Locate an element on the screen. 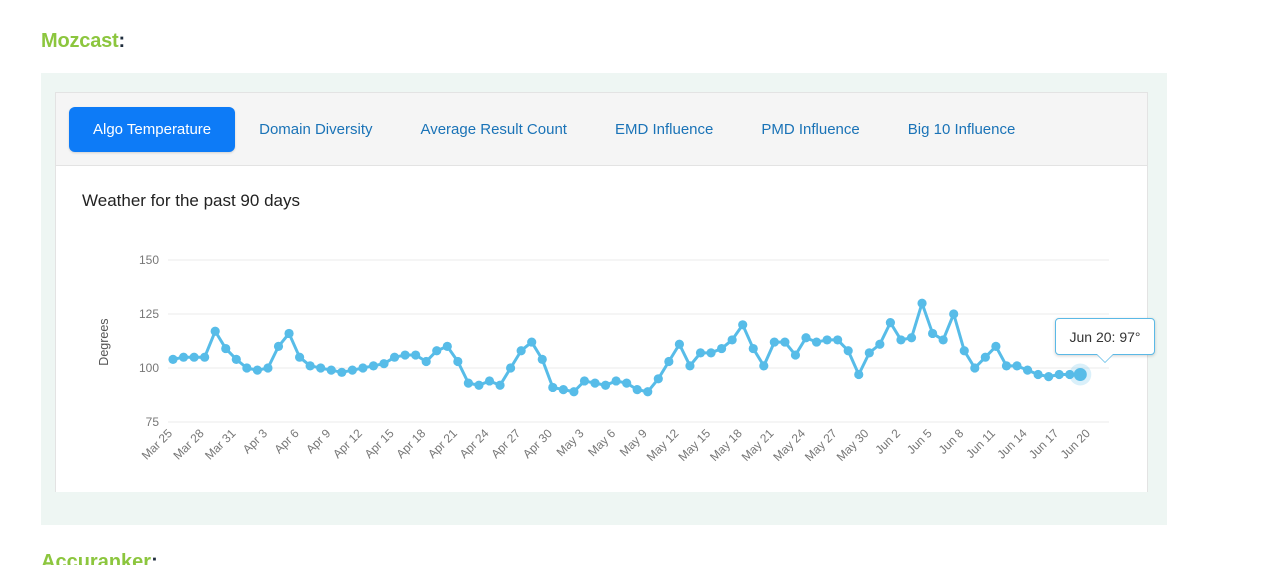 The width and height of the screenshot is (1263, 565). tab-domain-diversity: Domain Diversity is located at coordinates (315, 129).